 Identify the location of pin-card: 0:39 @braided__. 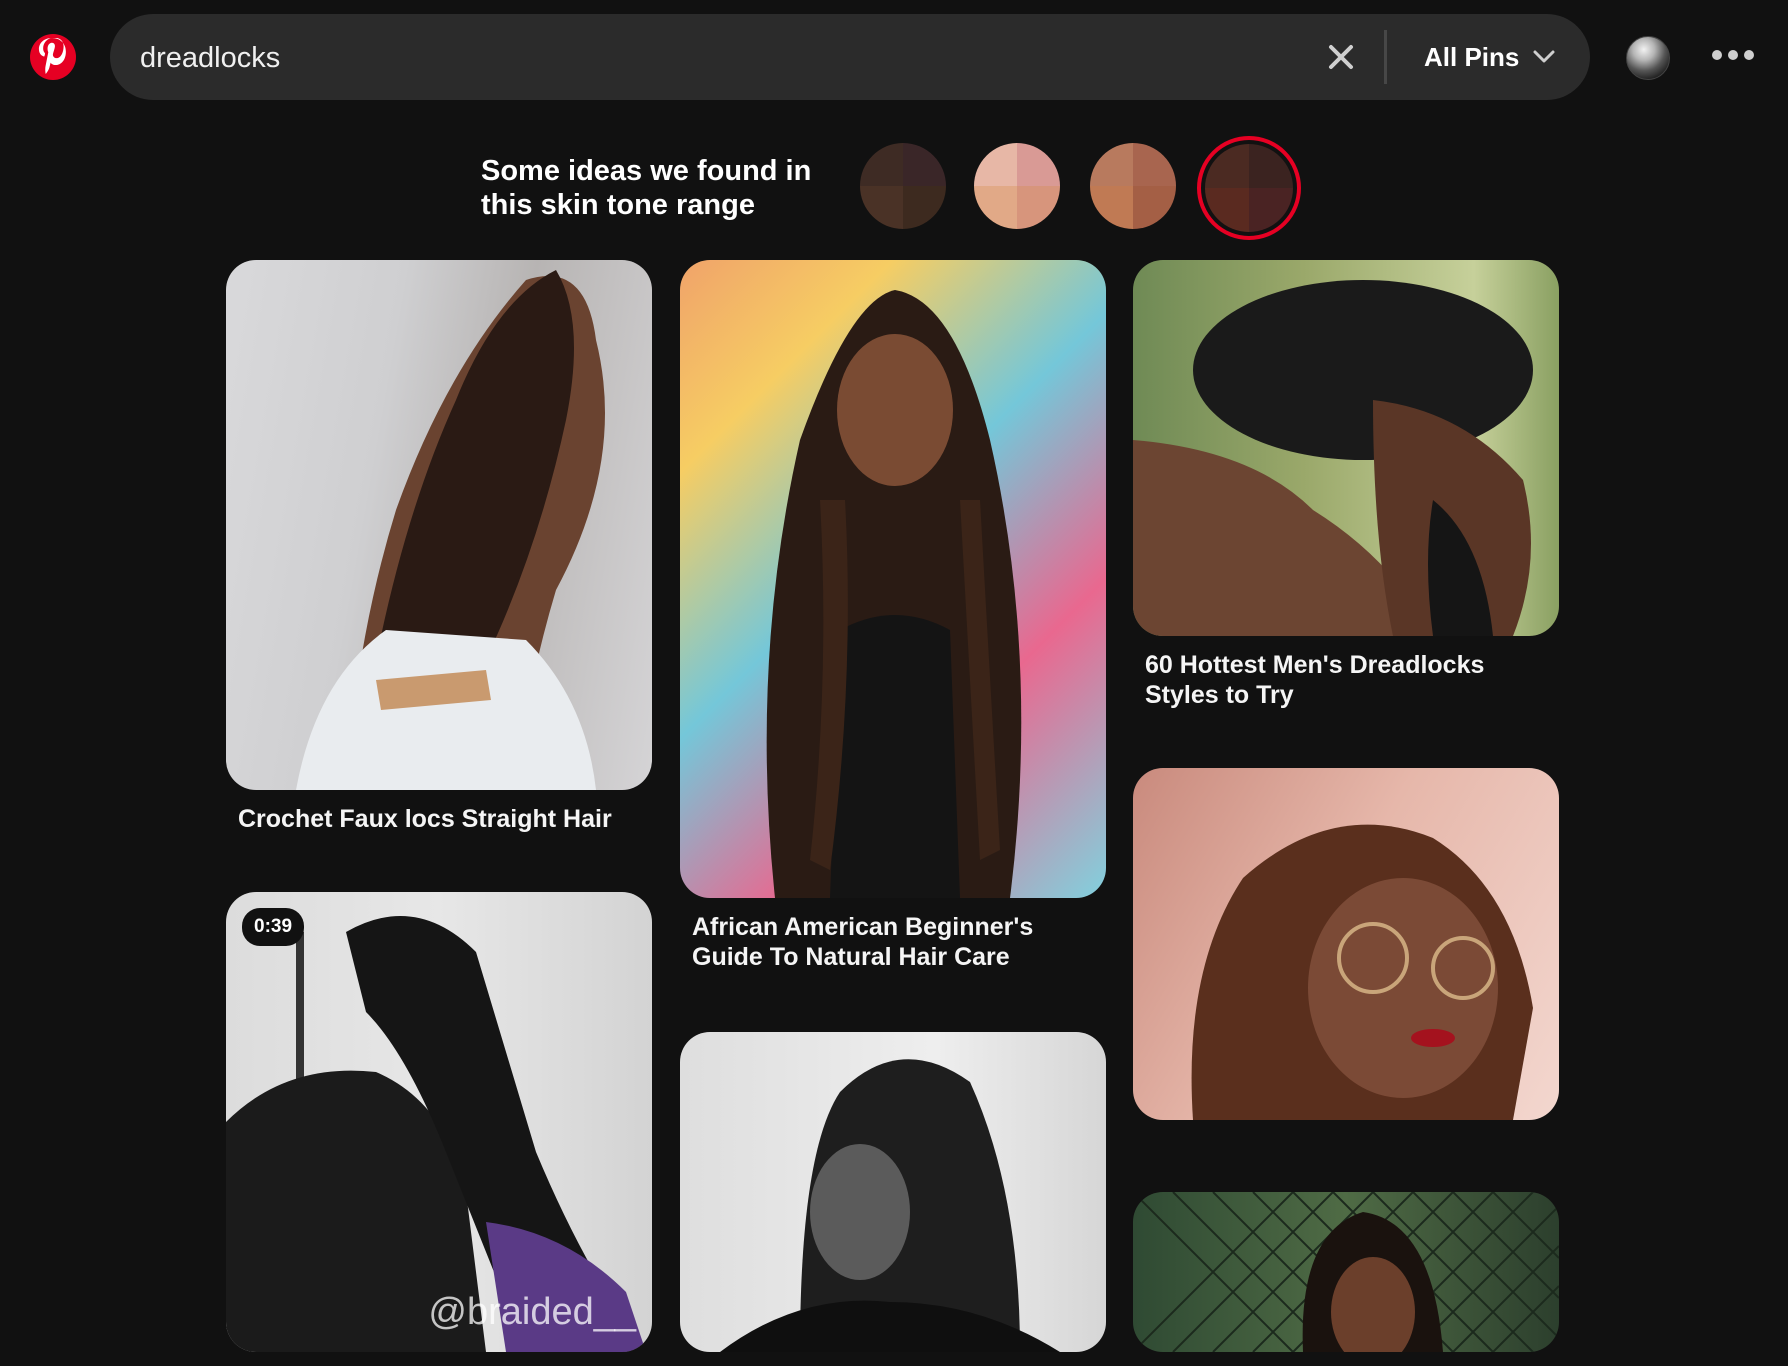
(439, 1129).